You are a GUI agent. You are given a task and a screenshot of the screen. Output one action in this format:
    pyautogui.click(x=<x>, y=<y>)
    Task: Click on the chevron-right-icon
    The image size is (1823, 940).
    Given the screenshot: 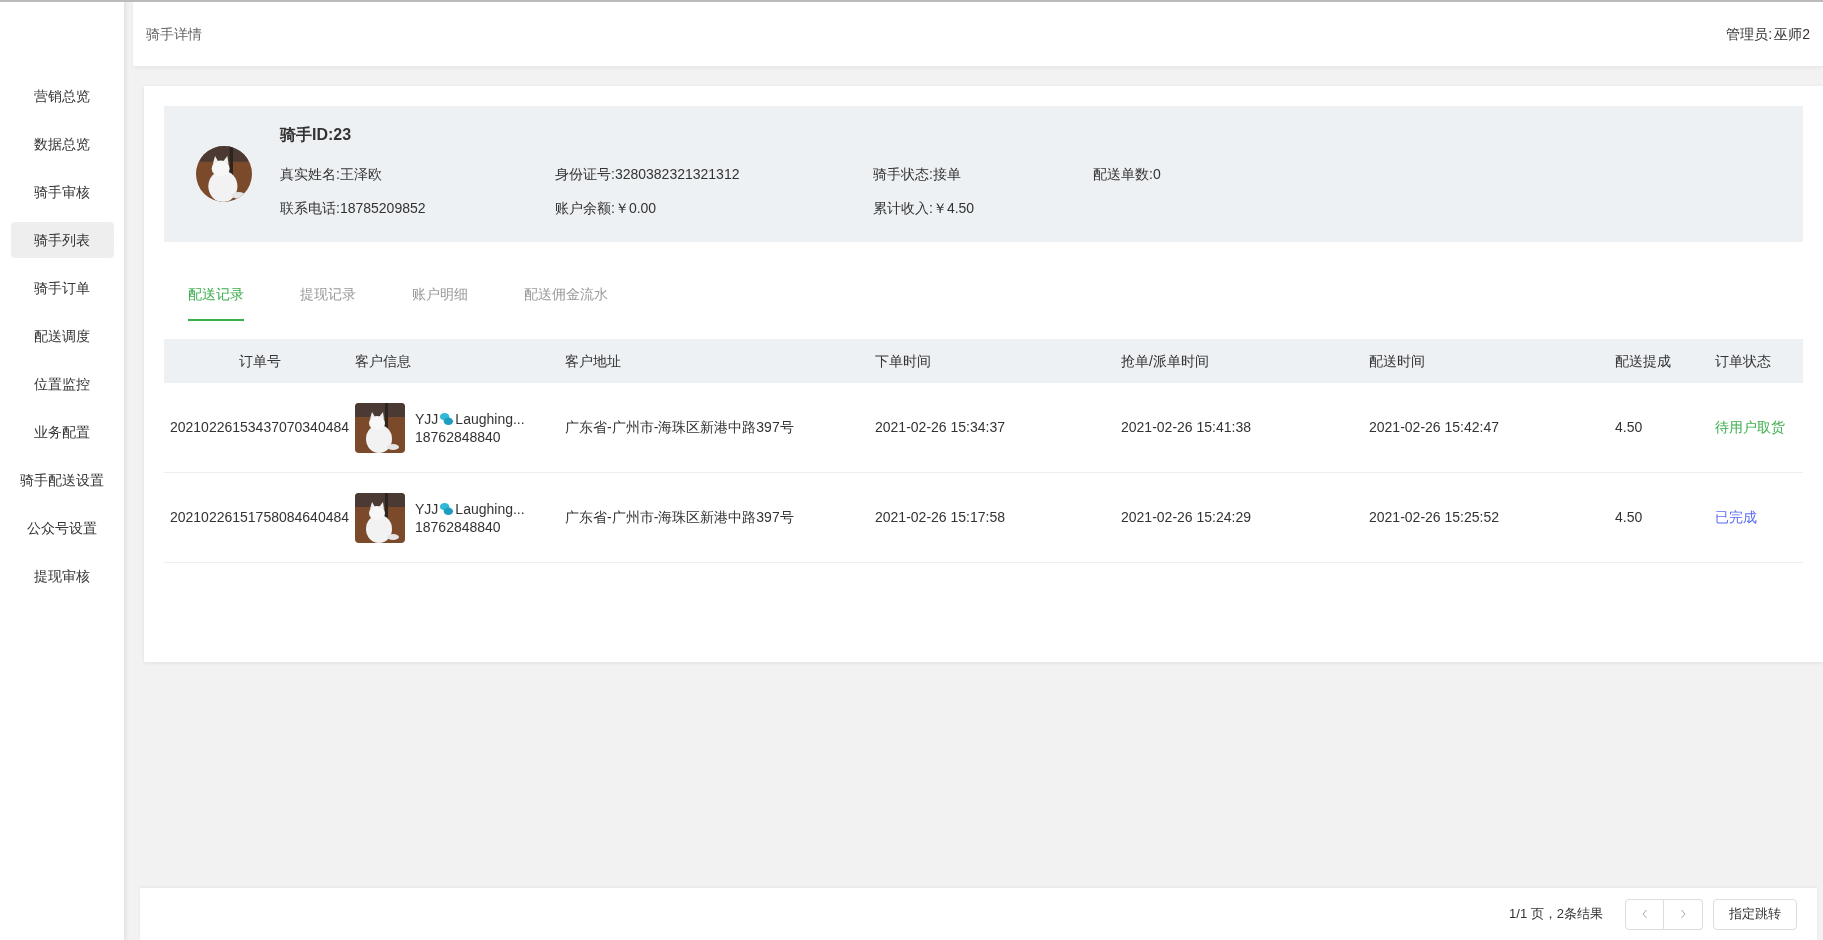 What is the action you would take?
    pyautogui.click(x=1683, y=914)
    